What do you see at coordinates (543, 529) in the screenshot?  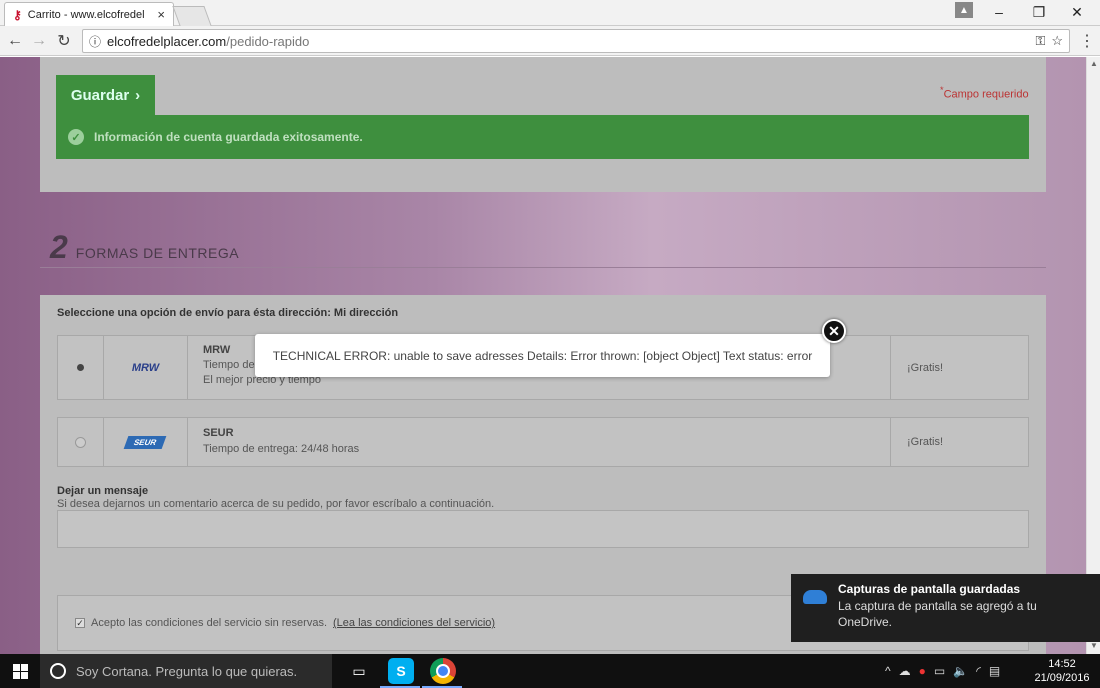 I see `message-textarea` at bounding box center [543, 529].